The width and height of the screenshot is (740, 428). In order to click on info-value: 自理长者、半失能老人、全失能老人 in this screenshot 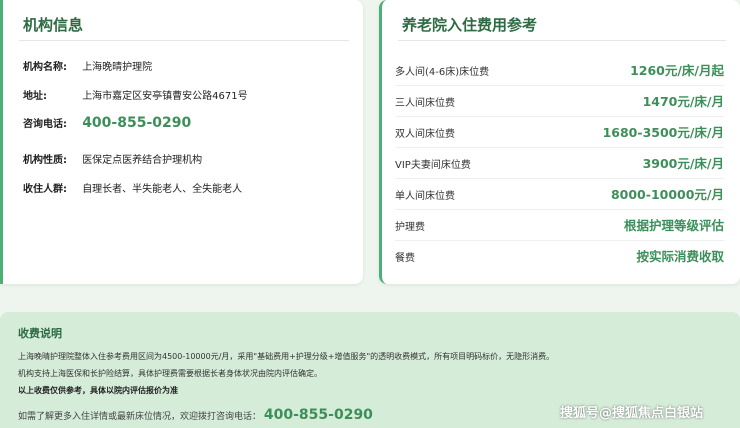, I will do `click(162, 189)`.